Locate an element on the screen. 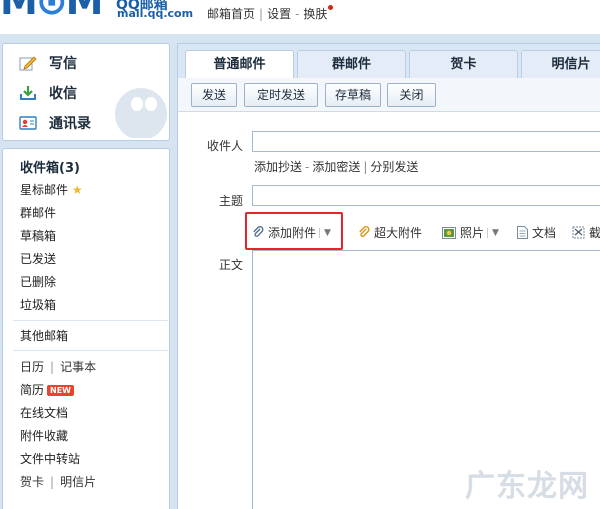 The image size is (600, 509). document-icon is located at coordinates (522, 232).